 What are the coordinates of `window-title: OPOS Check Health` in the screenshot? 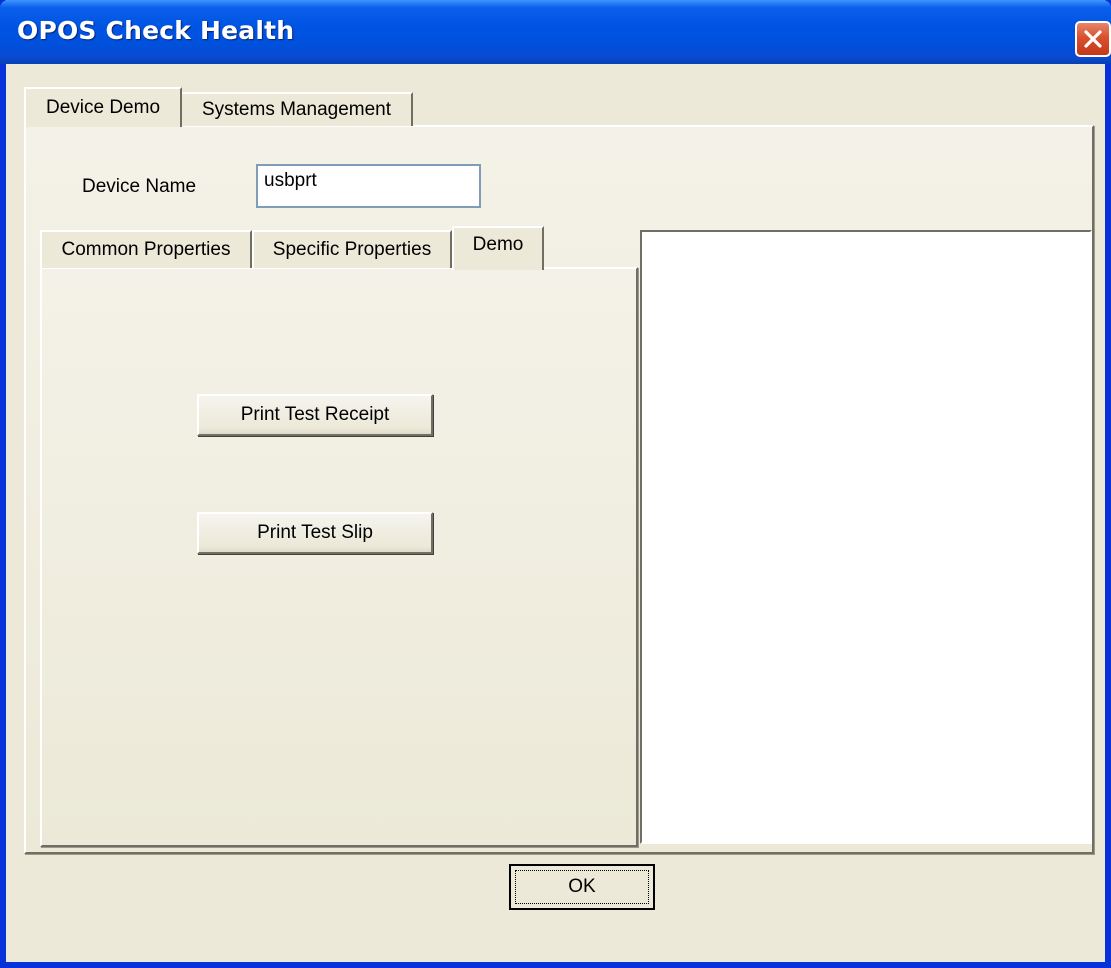 It's located at (156, 30).